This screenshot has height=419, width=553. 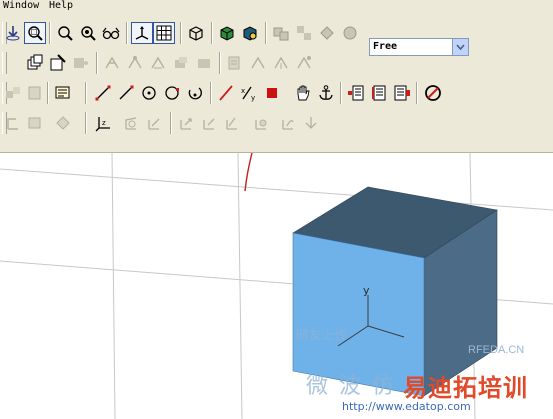 What do you see at coordinates (35, 63) in the screenshot?
I see `layers-icon` at bounding box center [35, 63].